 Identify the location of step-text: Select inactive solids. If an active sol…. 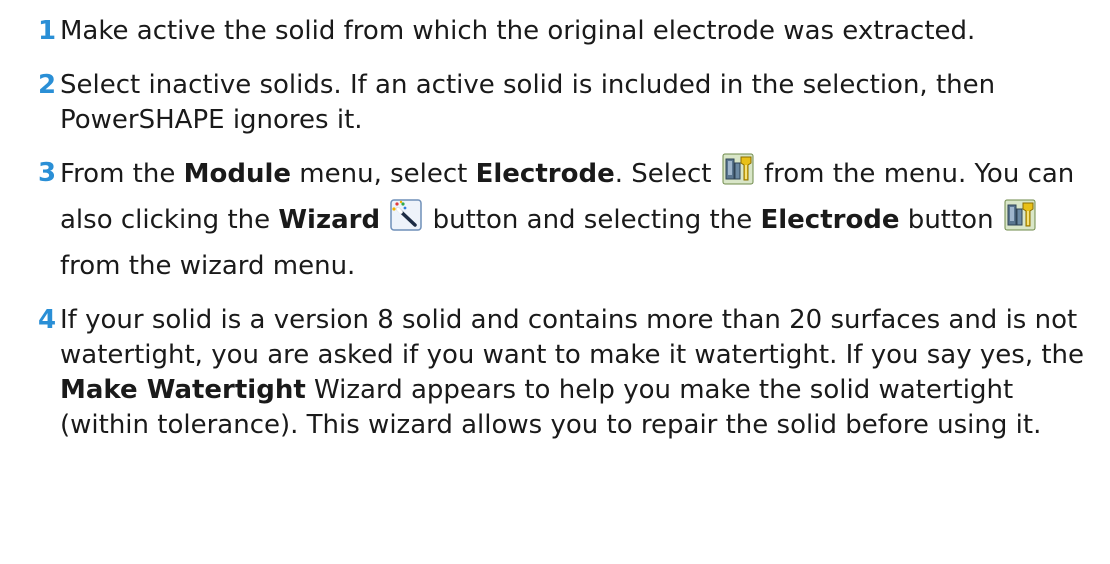
(528, 102).